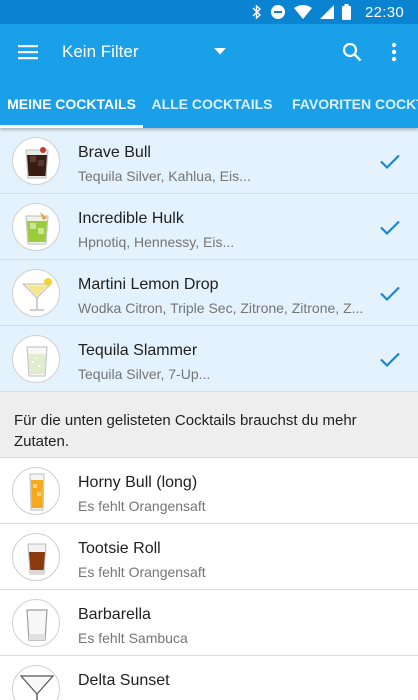 The height and width of the screenshot is (700, 418). I want to click on more-vert-icon, so click(394, 52).